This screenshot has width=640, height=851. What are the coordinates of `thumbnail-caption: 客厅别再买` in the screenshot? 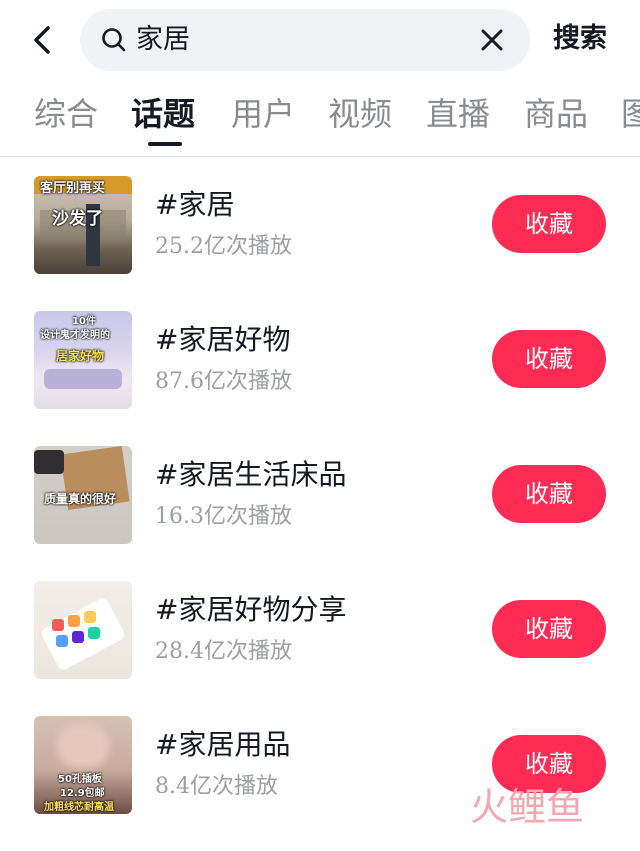 It's located at (73, 188).